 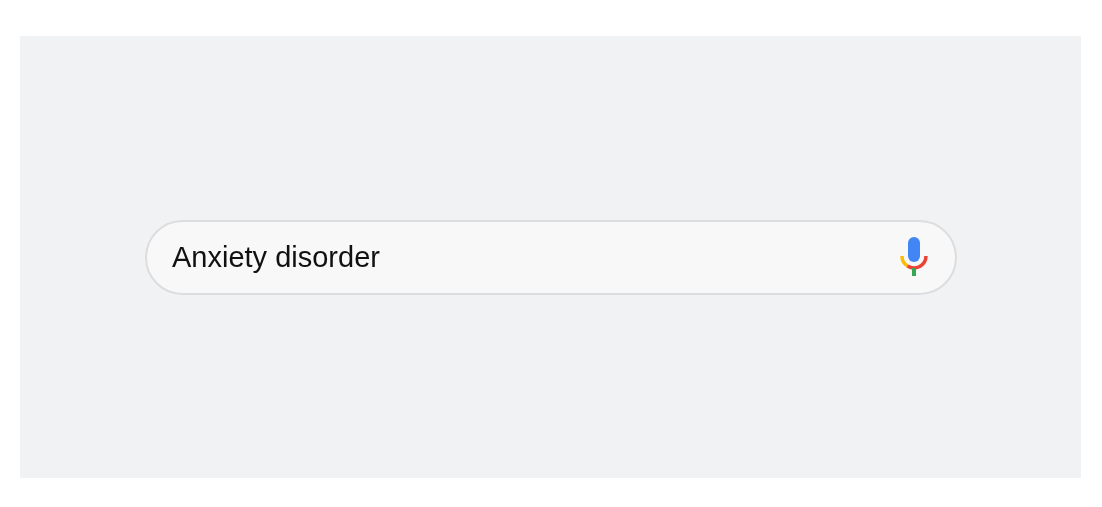 What do you see at coordinates (276, 257) in the screenshot?
I see `search-query: Anxiety disorder` at bounding box center [276, 257].